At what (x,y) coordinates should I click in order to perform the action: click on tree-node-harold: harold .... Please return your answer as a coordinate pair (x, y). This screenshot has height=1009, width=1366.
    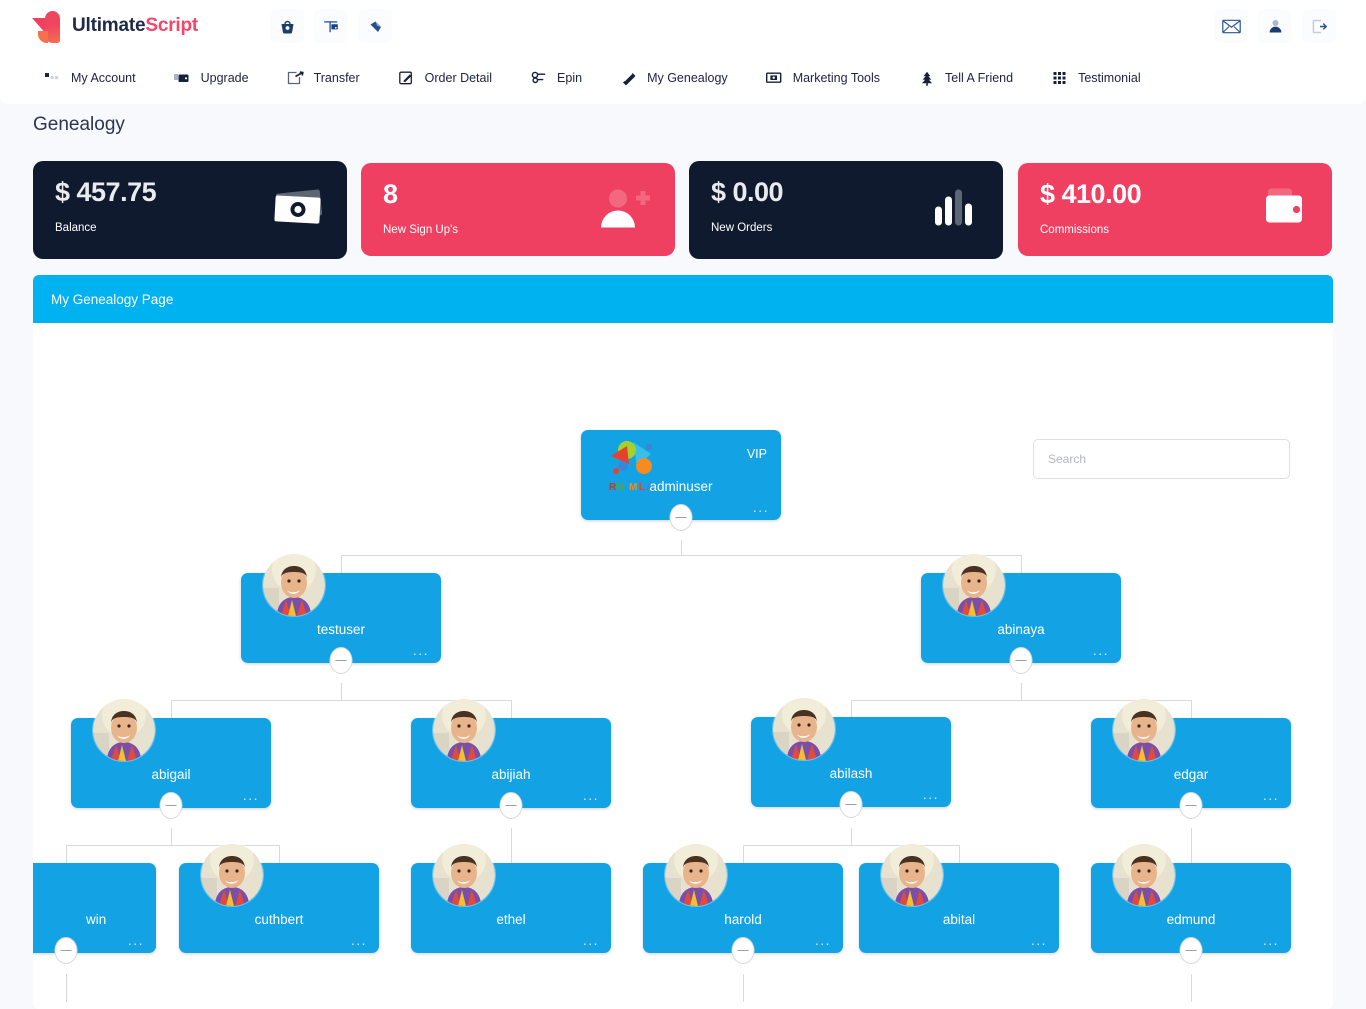
    Looking at the image, I should click on (743, 904).